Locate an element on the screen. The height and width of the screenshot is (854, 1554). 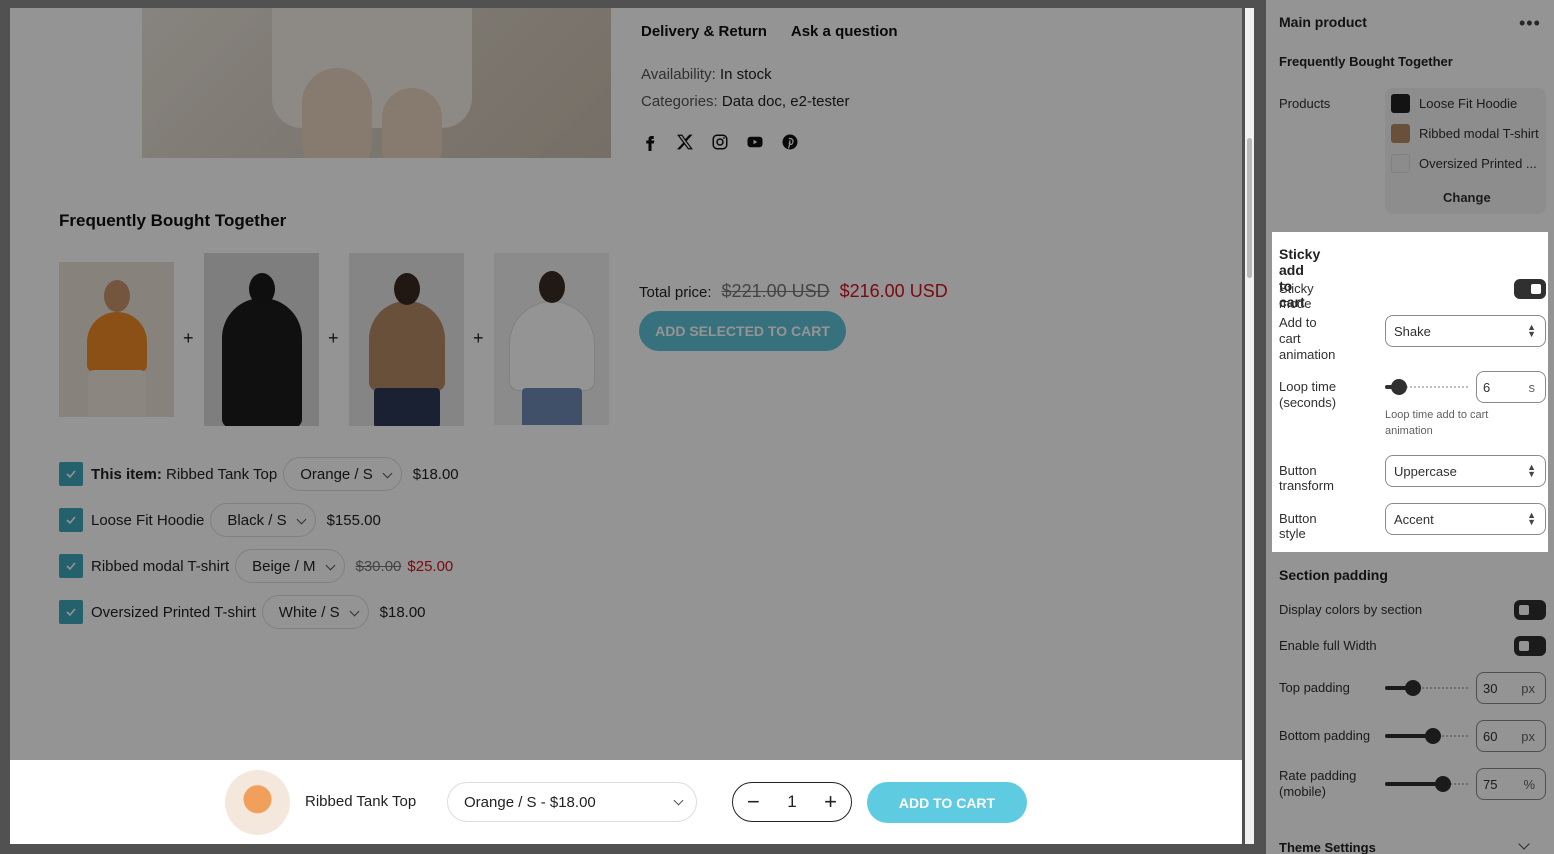
rate-padding-input: 75% is located at coordinates (1511, 784).